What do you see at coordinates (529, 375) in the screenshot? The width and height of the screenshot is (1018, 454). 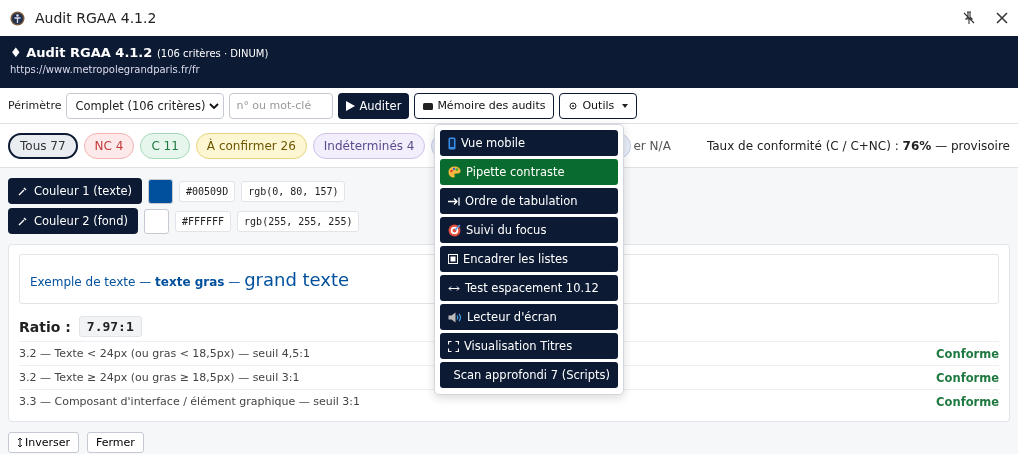 I see `menu-item: Scan approfondi 7 (Scripts)` at bounding box center [529, 375].